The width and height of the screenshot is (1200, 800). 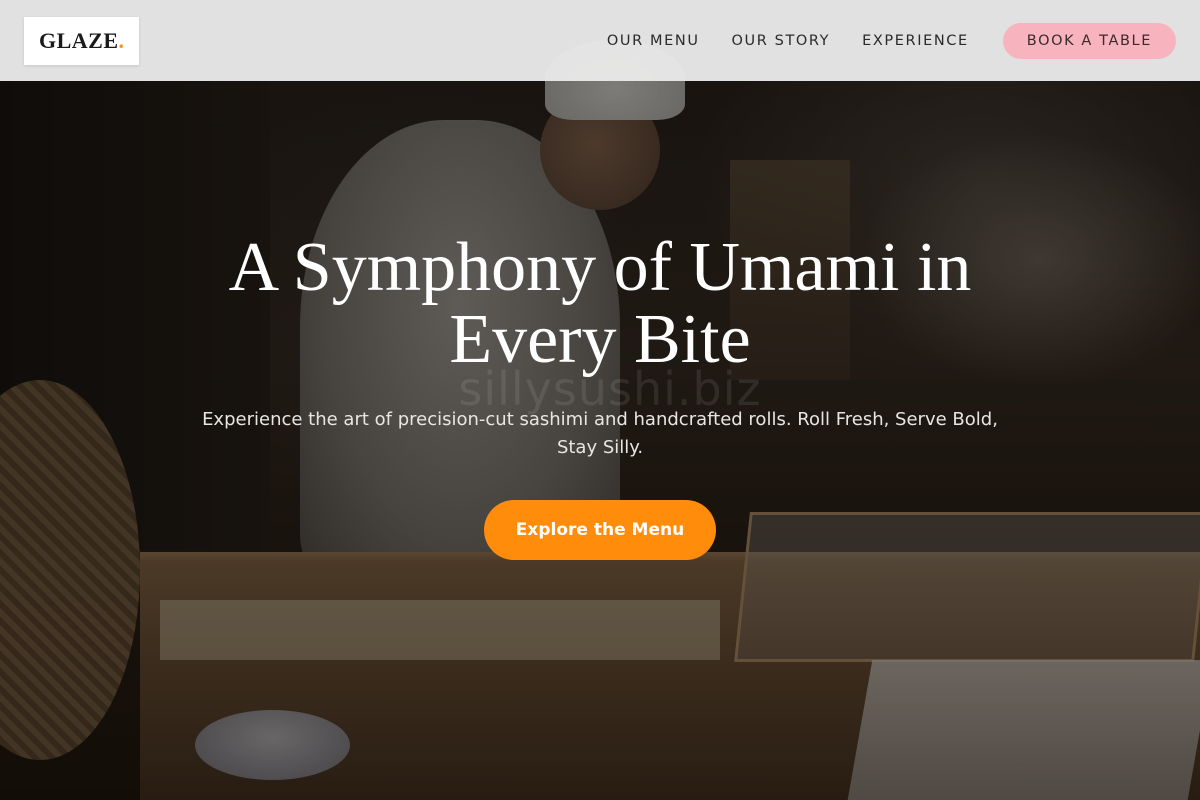 What do you see at coordinates (781, 41) in the screenshot?
I see `nav-link-our-story: OUR STORY` at bounding box center [781, 41].